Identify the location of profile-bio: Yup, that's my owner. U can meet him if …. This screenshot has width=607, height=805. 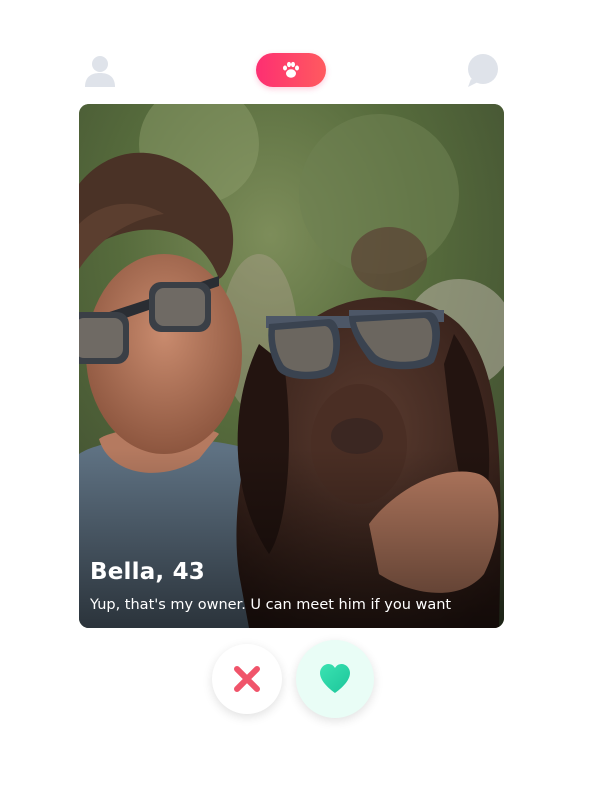
(271, 605).